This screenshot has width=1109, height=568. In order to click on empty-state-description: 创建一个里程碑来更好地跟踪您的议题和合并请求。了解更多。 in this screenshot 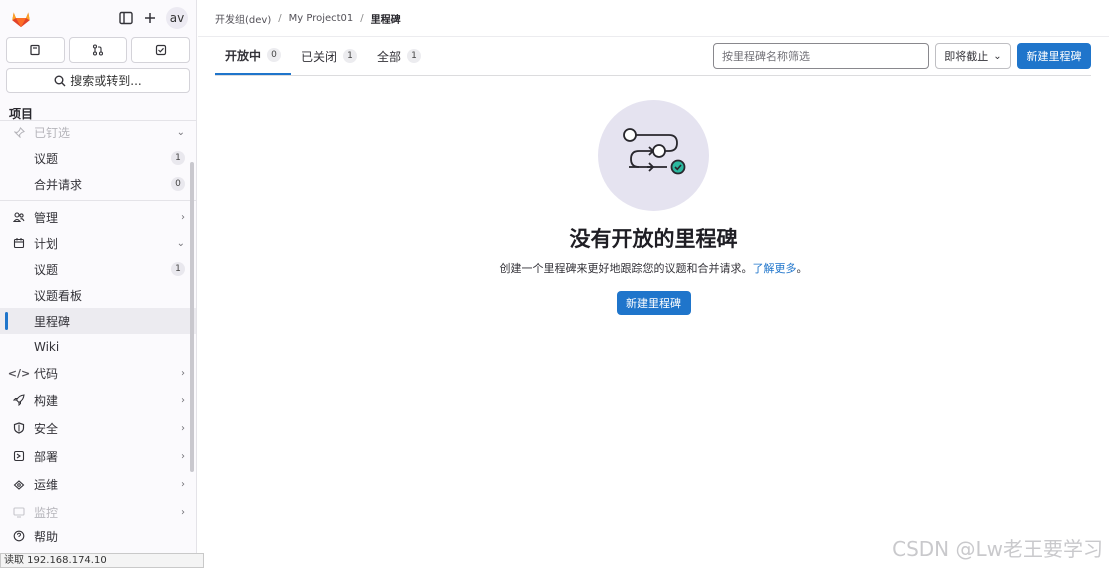, I will do `click(653, 268)`.